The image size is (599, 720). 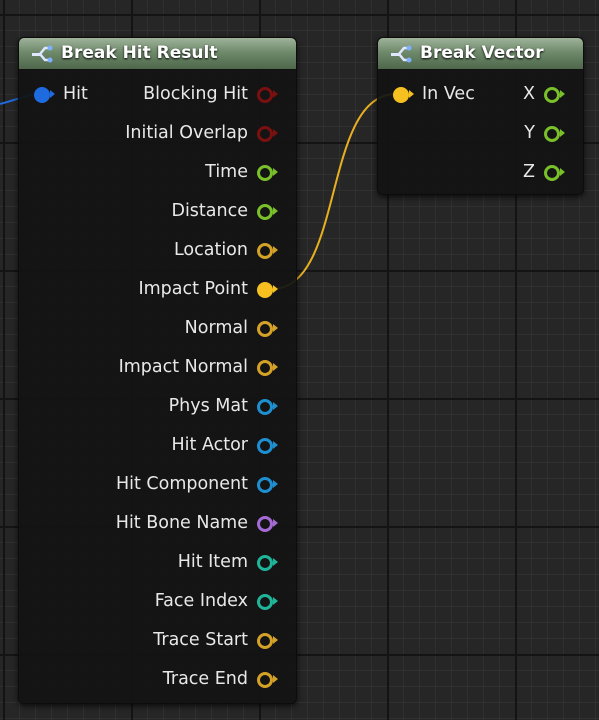 I want to click on output-pin-row: Hit Component, so click(x=197, y=484).